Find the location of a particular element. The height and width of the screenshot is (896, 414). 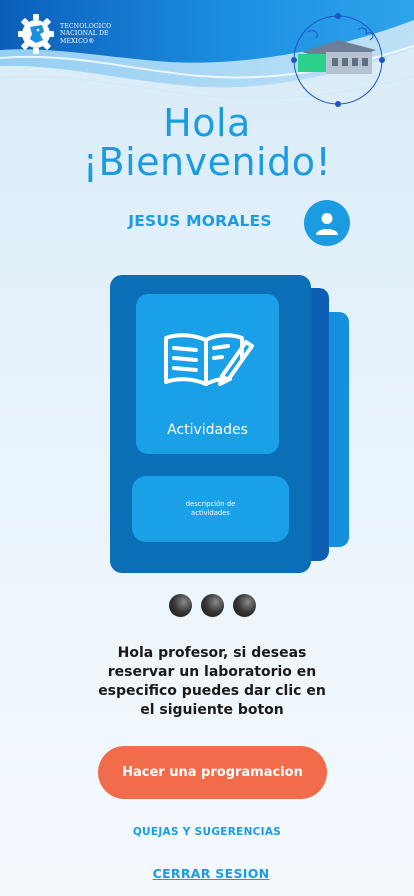

laboratory-building-illustration is located at coordinates (338, 60).